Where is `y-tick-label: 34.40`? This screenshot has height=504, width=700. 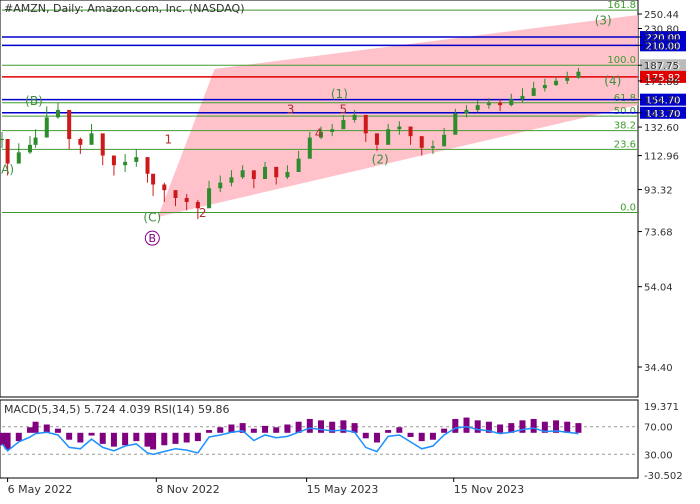
y-tick-label: 34.40 is located at coordinates (658, 368).